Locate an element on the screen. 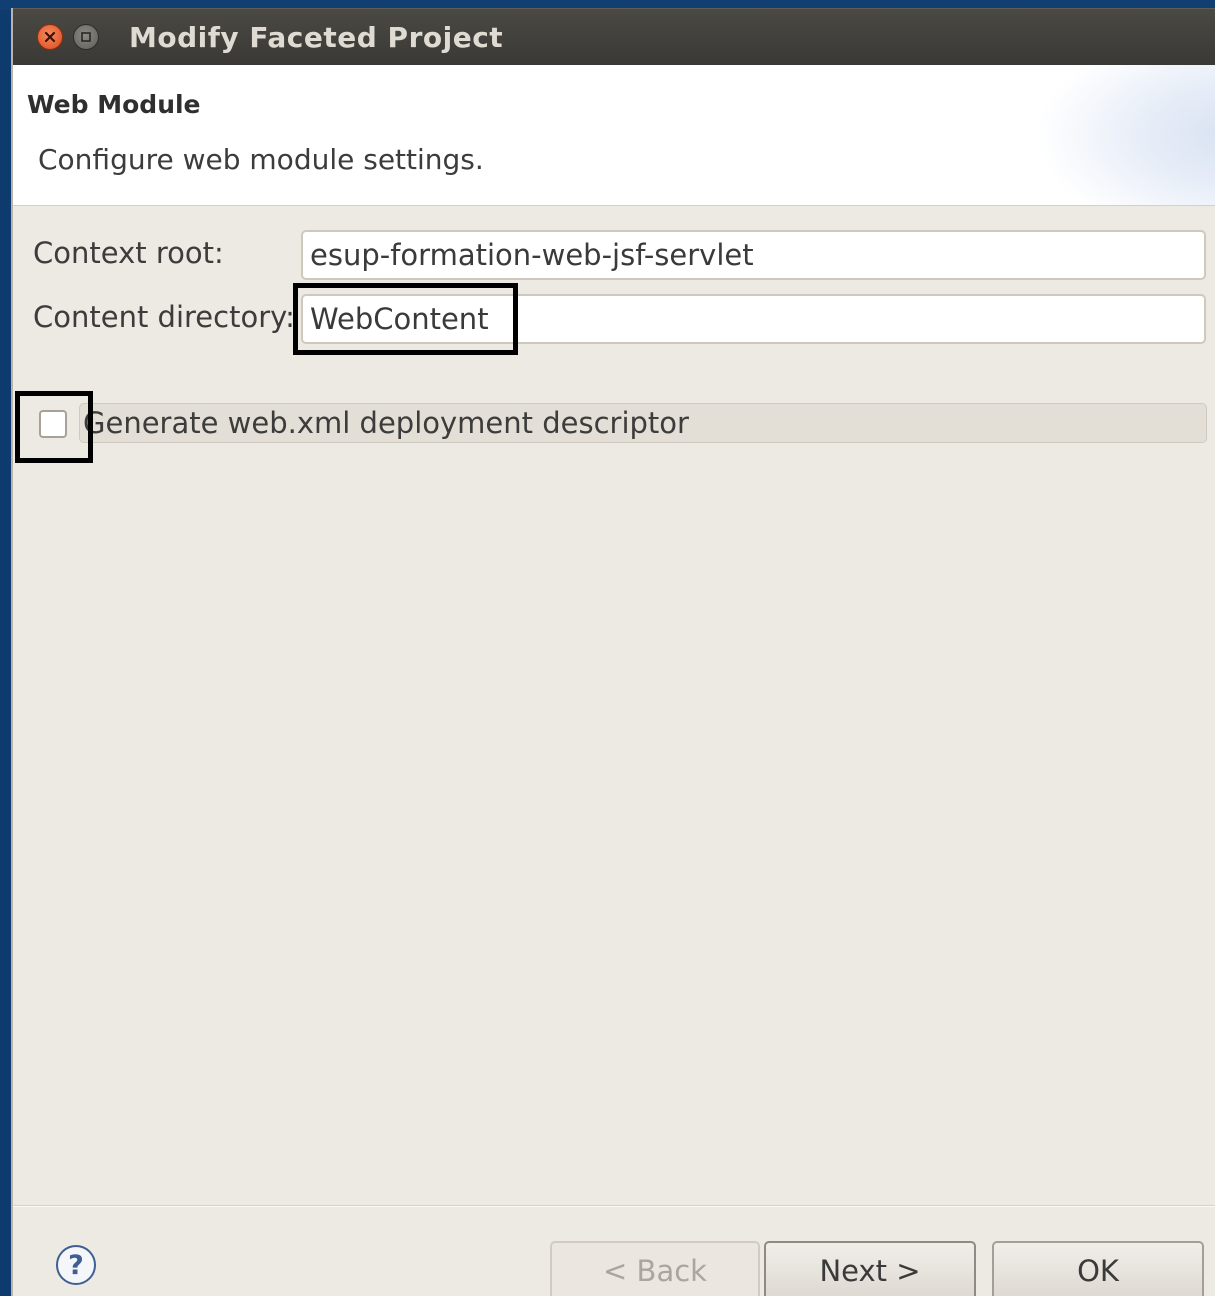 This screenshot has width=1215, height=1296. annotation-highlight-content-directory is located at coordinates (405, 319).